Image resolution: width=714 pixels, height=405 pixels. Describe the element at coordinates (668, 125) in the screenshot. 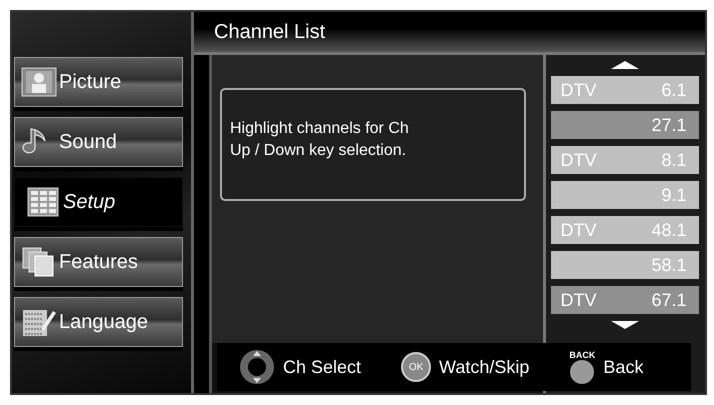

I see `channel-number: 27.1` at that location.